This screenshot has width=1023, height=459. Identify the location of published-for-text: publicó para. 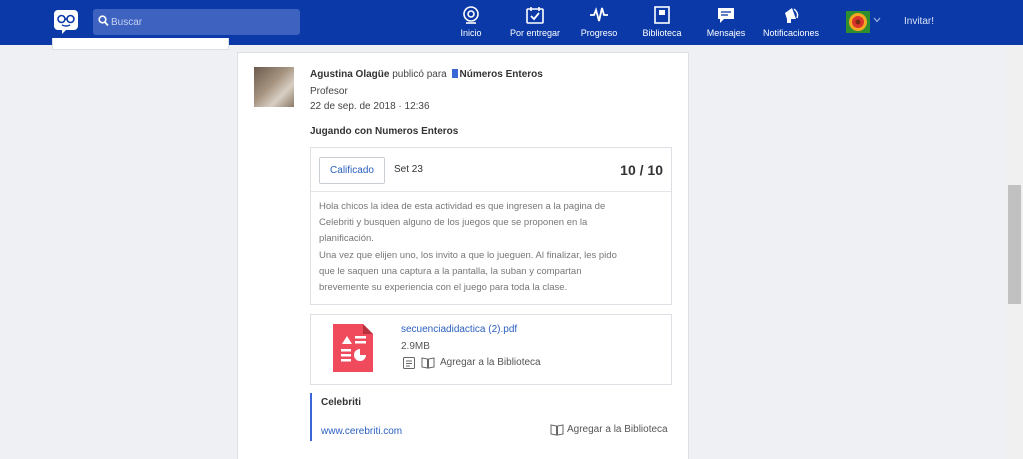
(419, 74).